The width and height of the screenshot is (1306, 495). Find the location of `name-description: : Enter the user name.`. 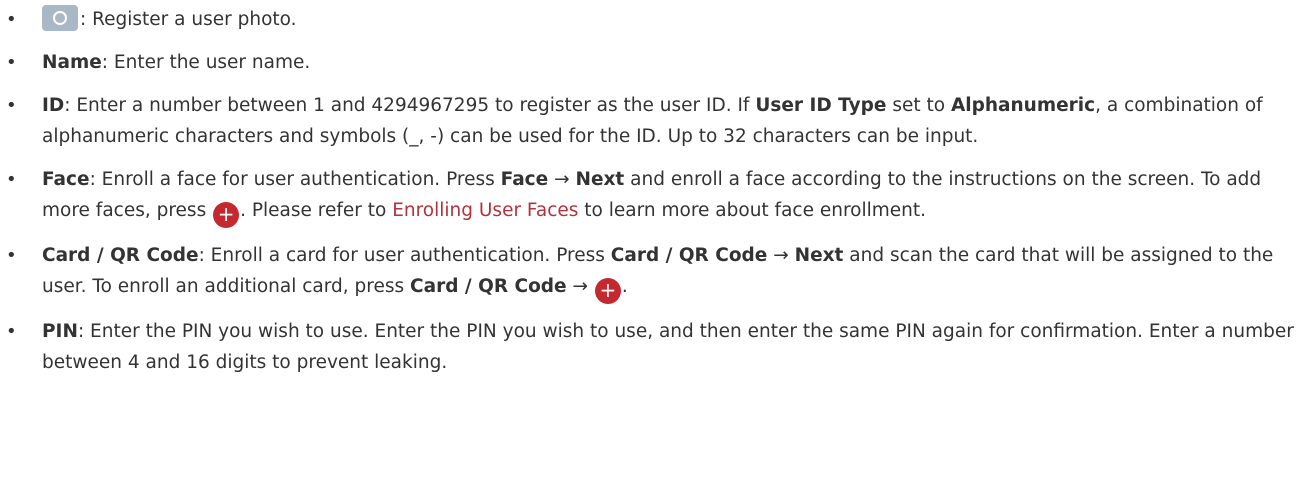

name-description: : Enter the user name. is located at coordinates (206, 62).